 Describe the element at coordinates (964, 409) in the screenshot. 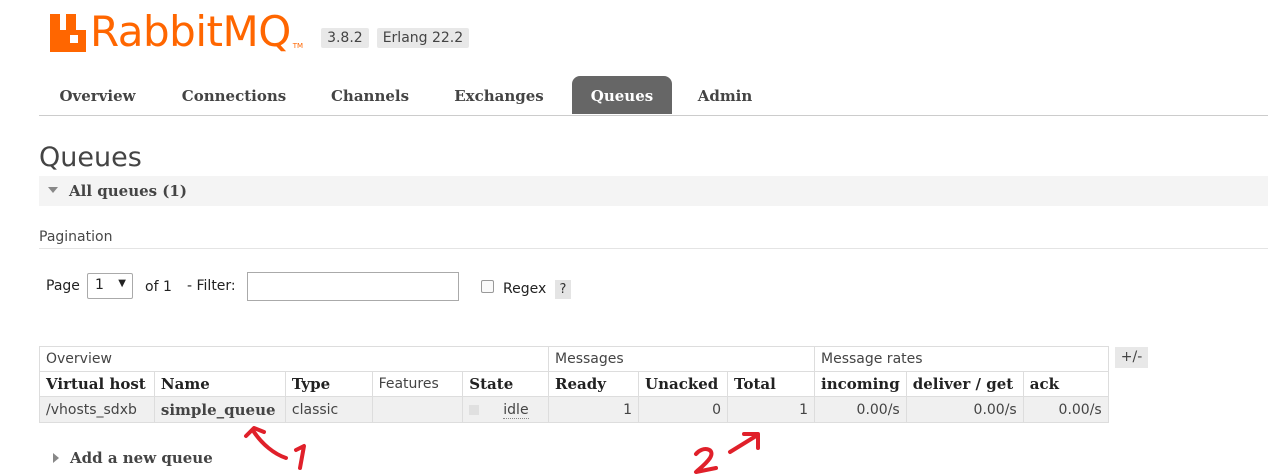

I see `cell-deliver-get: 0.00/s` at that location.